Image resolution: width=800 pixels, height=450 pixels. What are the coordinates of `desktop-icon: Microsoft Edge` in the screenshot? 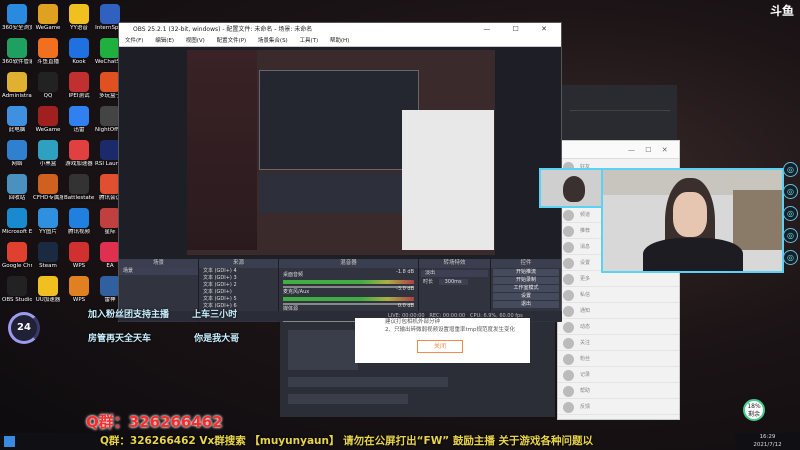 It's located at (17, 222).